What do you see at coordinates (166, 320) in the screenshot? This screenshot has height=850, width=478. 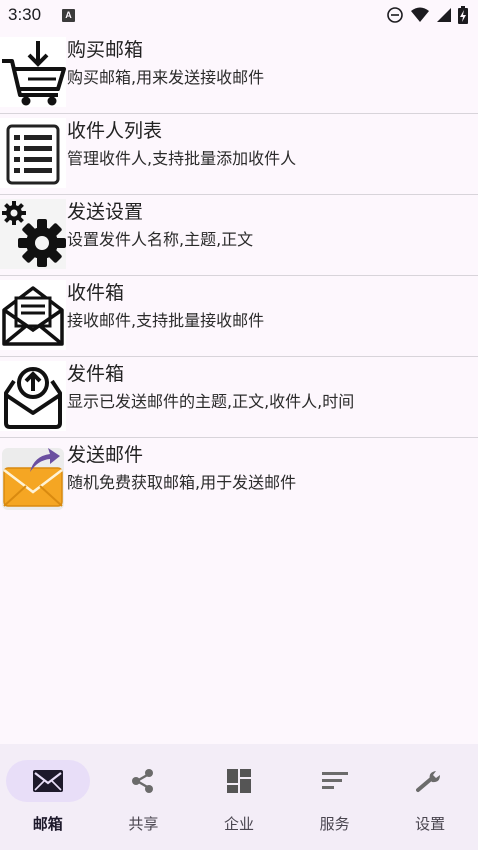 I see `item-desc: 接收邮件,支持批量接收邮件` at bounding box center [166, 320].